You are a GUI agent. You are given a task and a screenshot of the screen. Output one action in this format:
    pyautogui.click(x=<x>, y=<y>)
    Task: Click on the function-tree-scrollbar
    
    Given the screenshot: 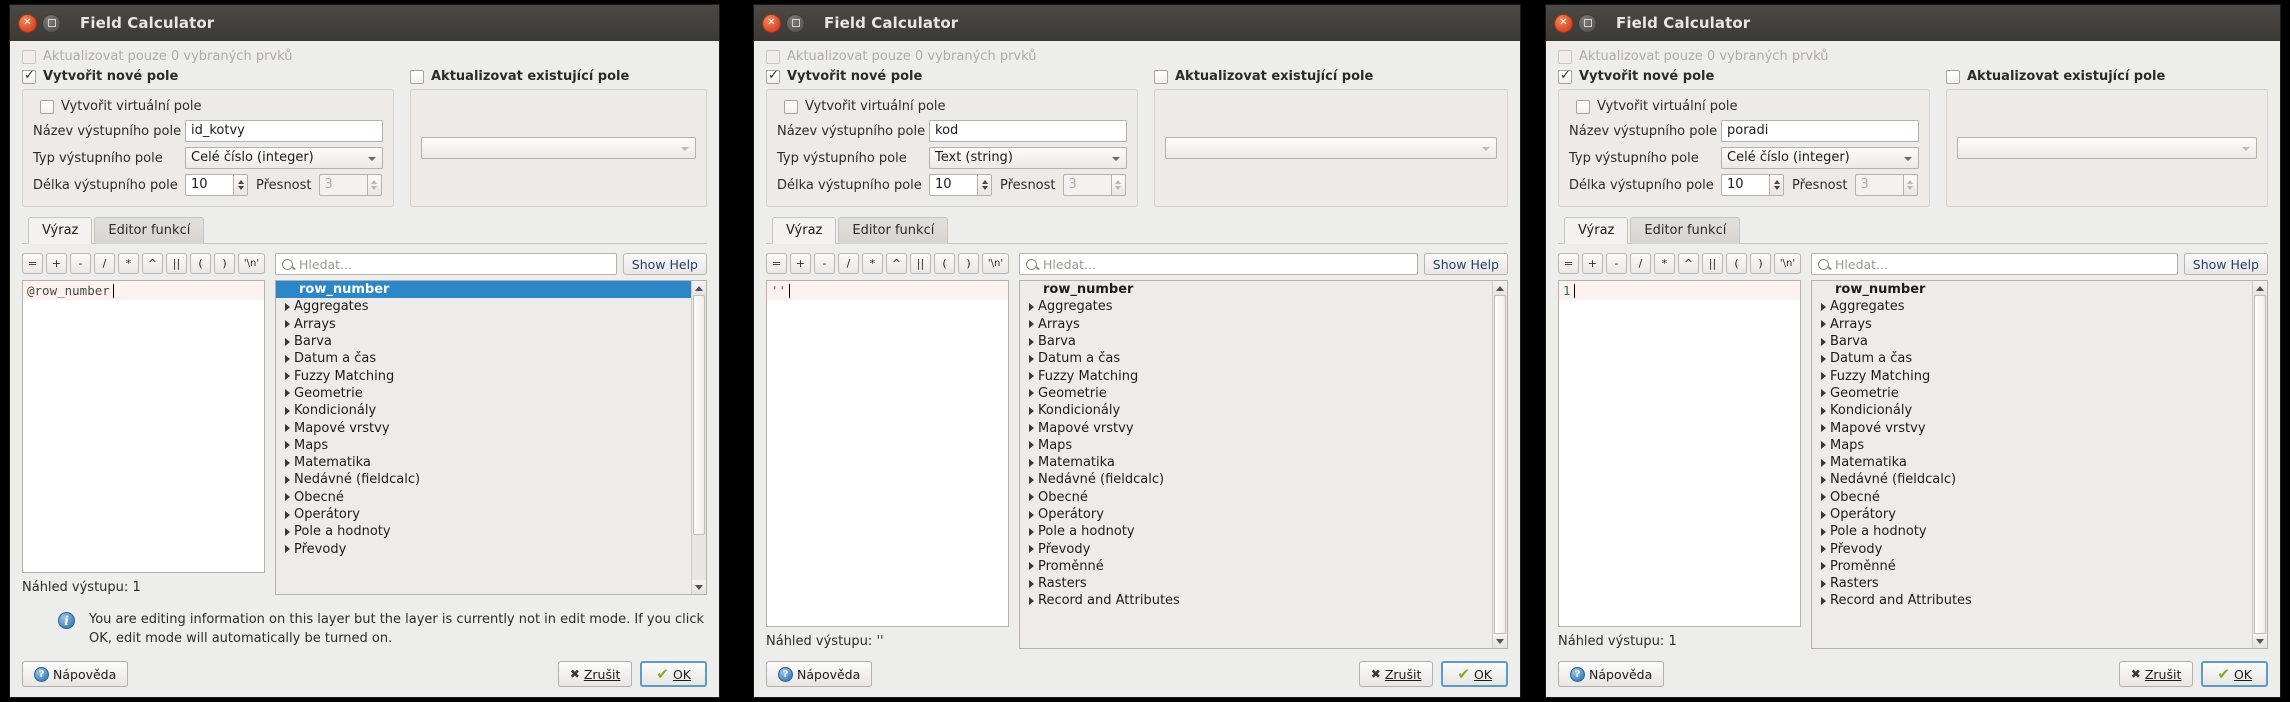 What is the action you would take?
    pyautogui.click(x=698, y=438)
    